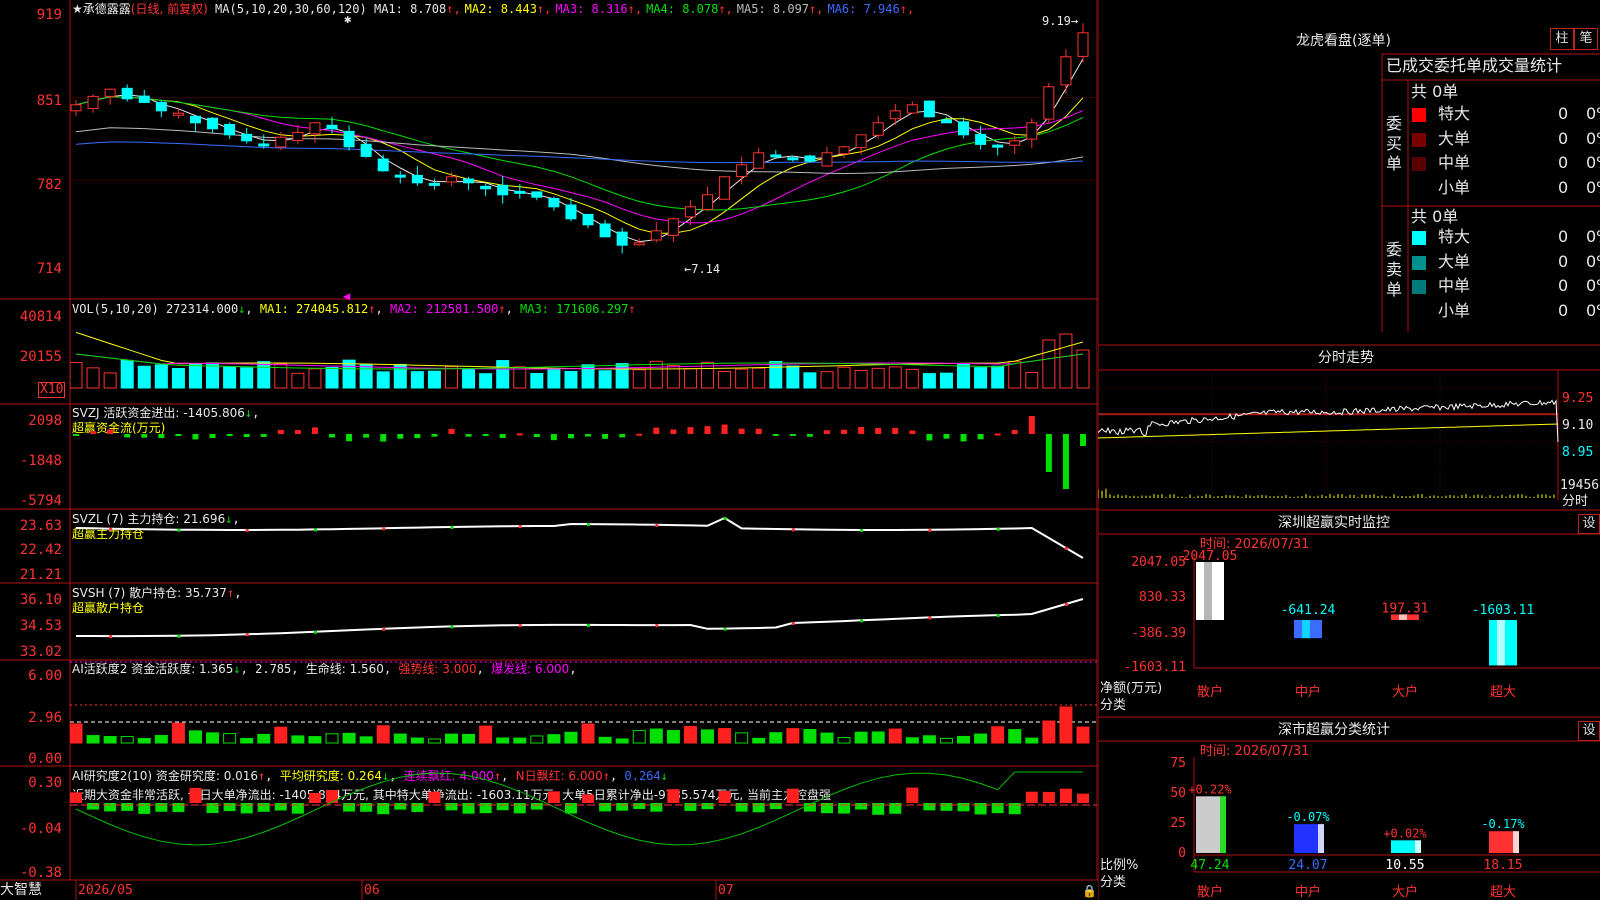  I want to click on ai-active-axis-top: 6.00, so click(45, 676).